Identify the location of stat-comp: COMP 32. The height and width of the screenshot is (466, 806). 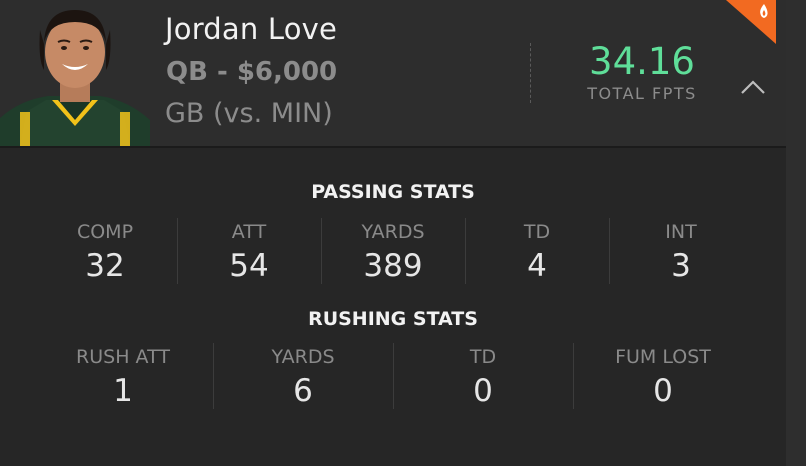
(105, 252).